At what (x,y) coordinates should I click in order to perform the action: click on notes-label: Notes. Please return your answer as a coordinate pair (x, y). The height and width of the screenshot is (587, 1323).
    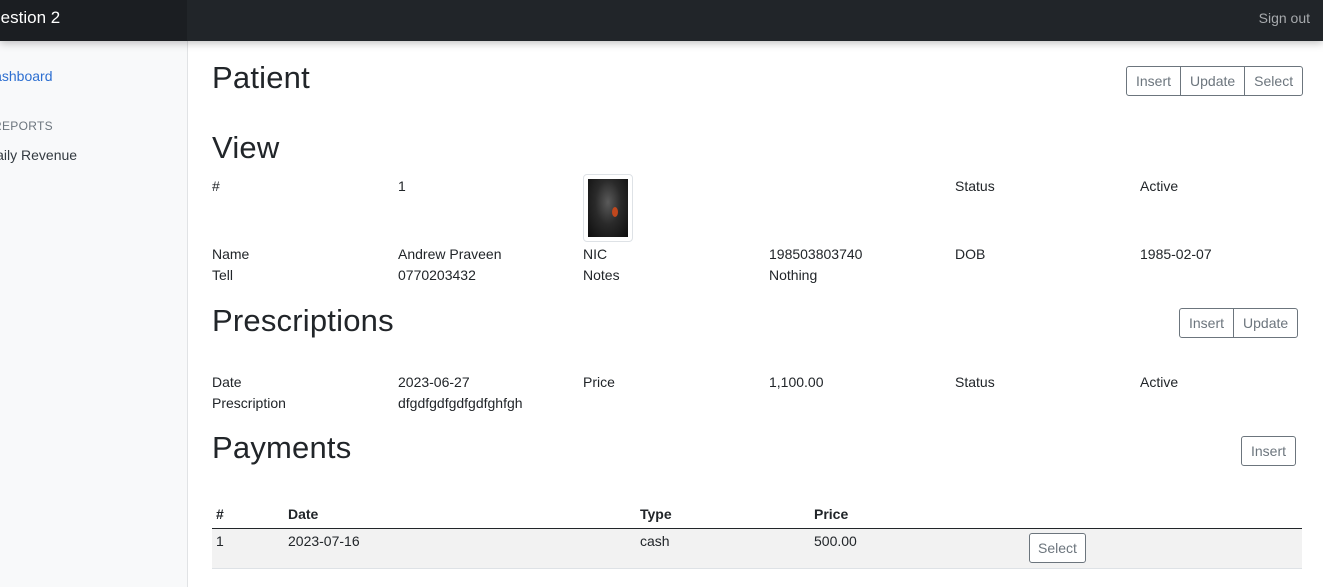
    Looking at the image, I should click on (601, 275).